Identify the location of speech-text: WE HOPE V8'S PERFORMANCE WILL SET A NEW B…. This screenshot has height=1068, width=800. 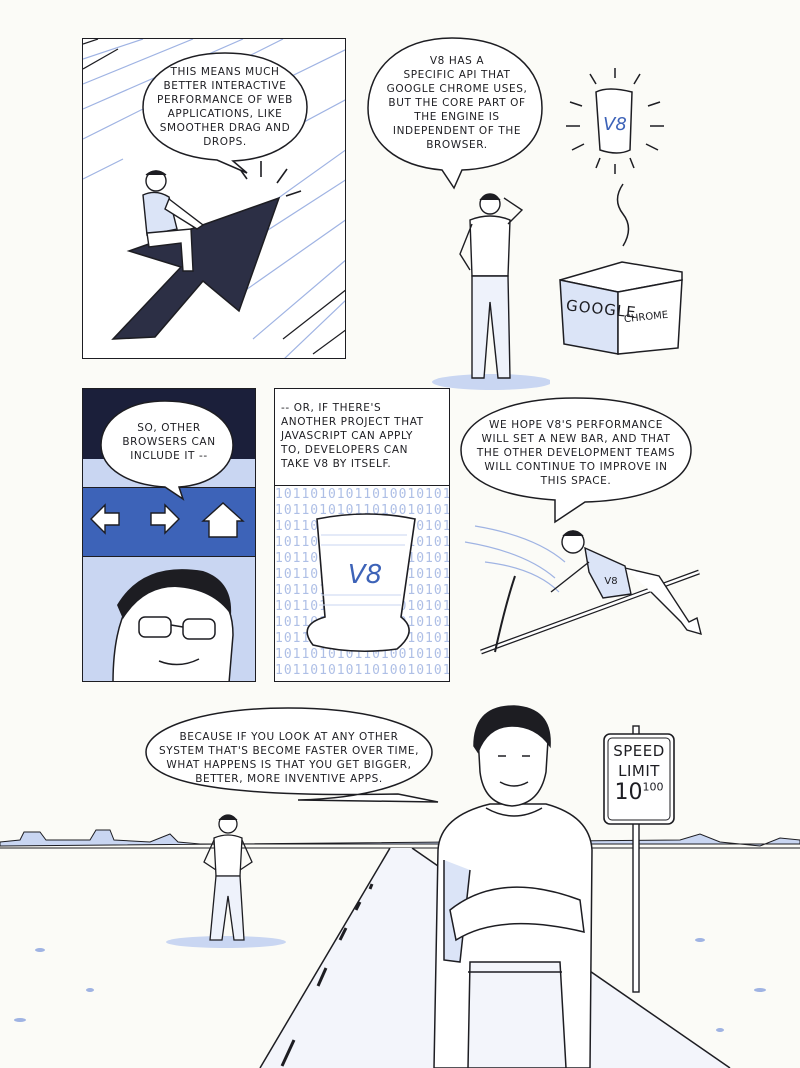
(576, 453).